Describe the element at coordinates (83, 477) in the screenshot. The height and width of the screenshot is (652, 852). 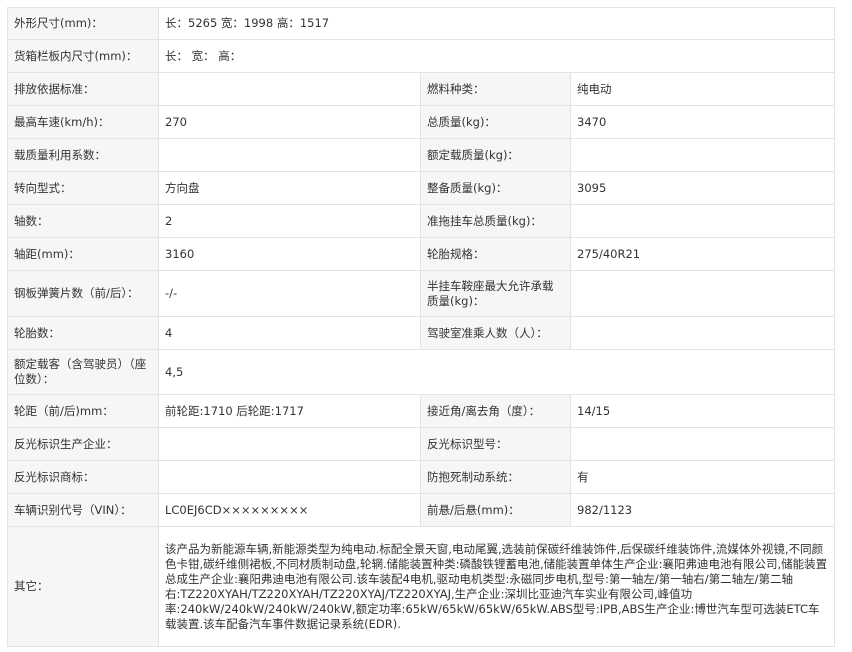
I see `spec-label: 反光标识商标：` at that location.